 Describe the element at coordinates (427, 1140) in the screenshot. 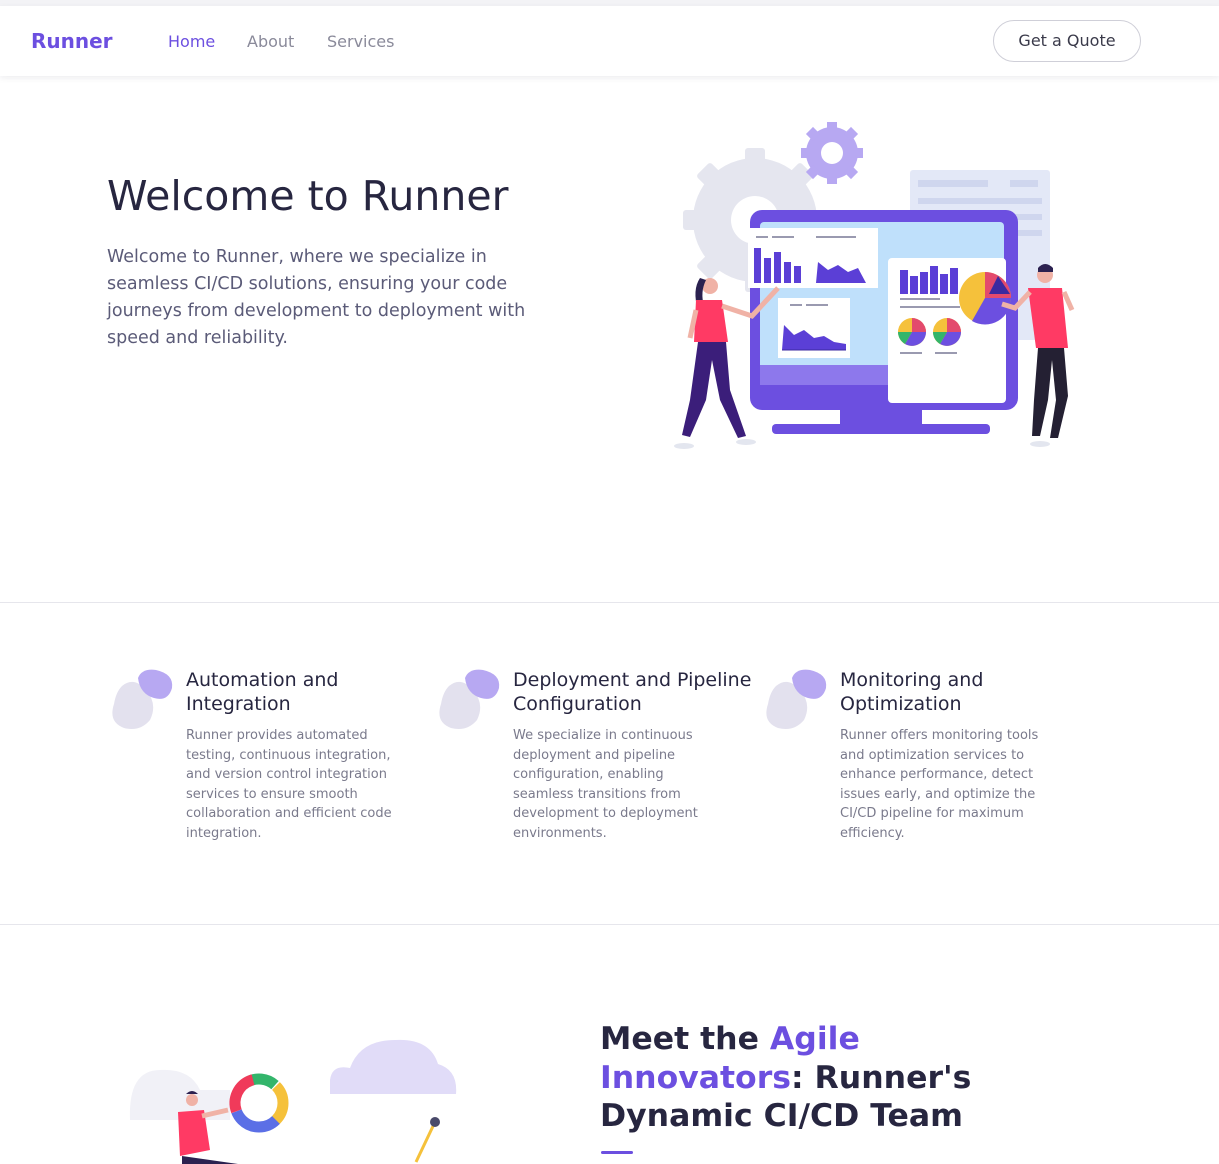

I see `pin-icon` at that location.